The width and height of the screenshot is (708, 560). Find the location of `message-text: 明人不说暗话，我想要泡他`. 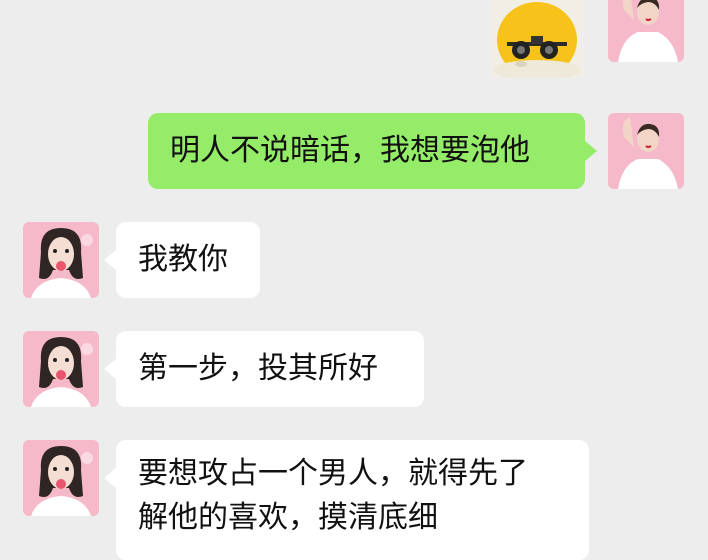

message-text: 明人不说暗话，我想要泡他 is located at coordinates (350, 150).